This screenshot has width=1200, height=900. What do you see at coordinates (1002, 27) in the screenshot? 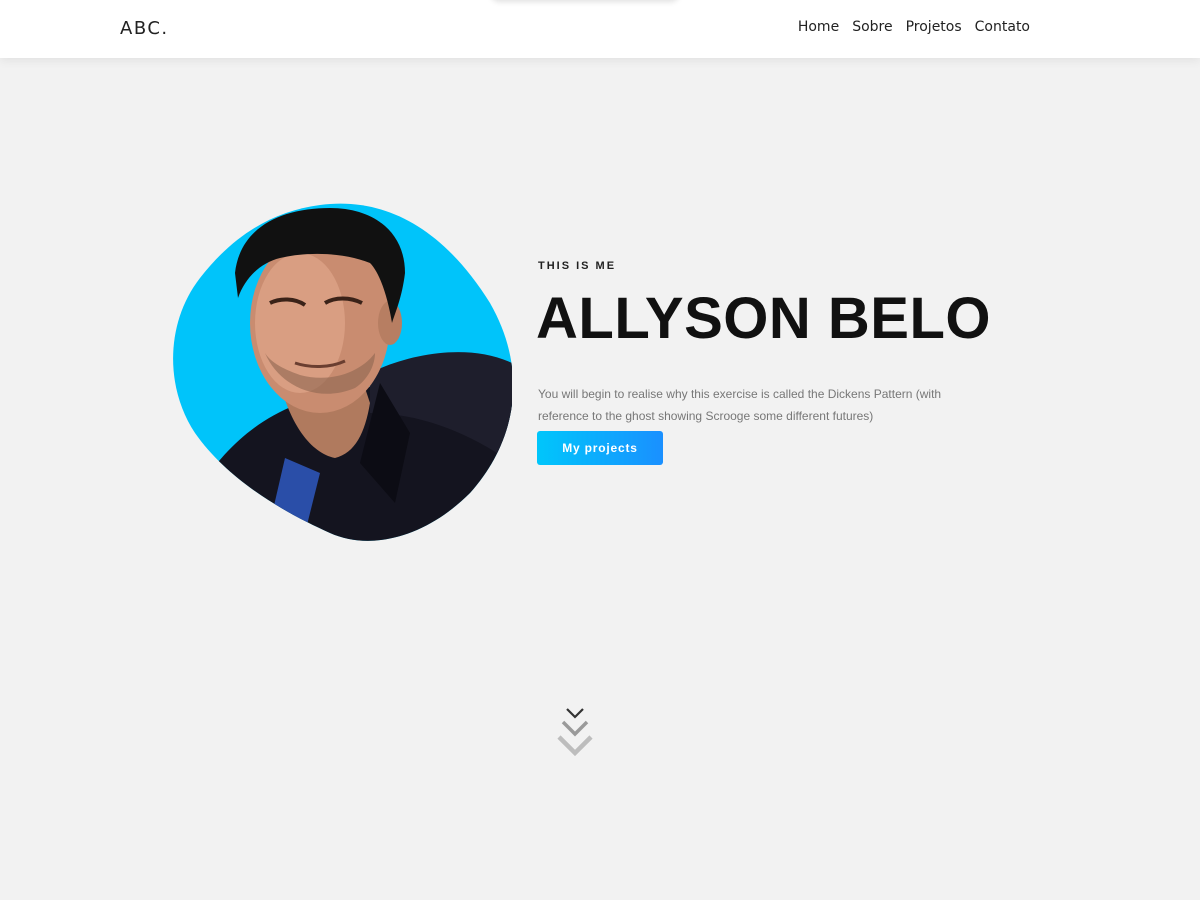
I see `nav-link-contato: Contato` at bounding box center [1002, 27].